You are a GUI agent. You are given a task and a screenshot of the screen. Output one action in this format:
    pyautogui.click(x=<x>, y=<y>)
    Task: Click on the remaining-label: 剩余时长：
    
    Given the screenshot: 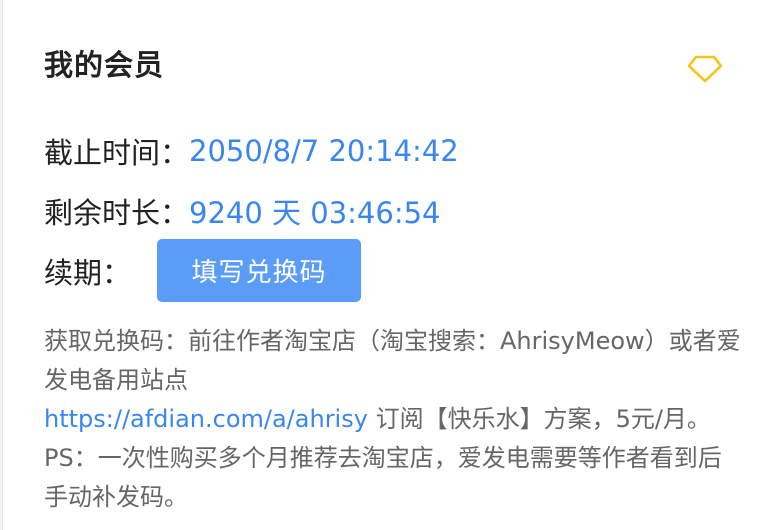 What is the action you would take?
    pyautogui.click(x=117, y=213)
    